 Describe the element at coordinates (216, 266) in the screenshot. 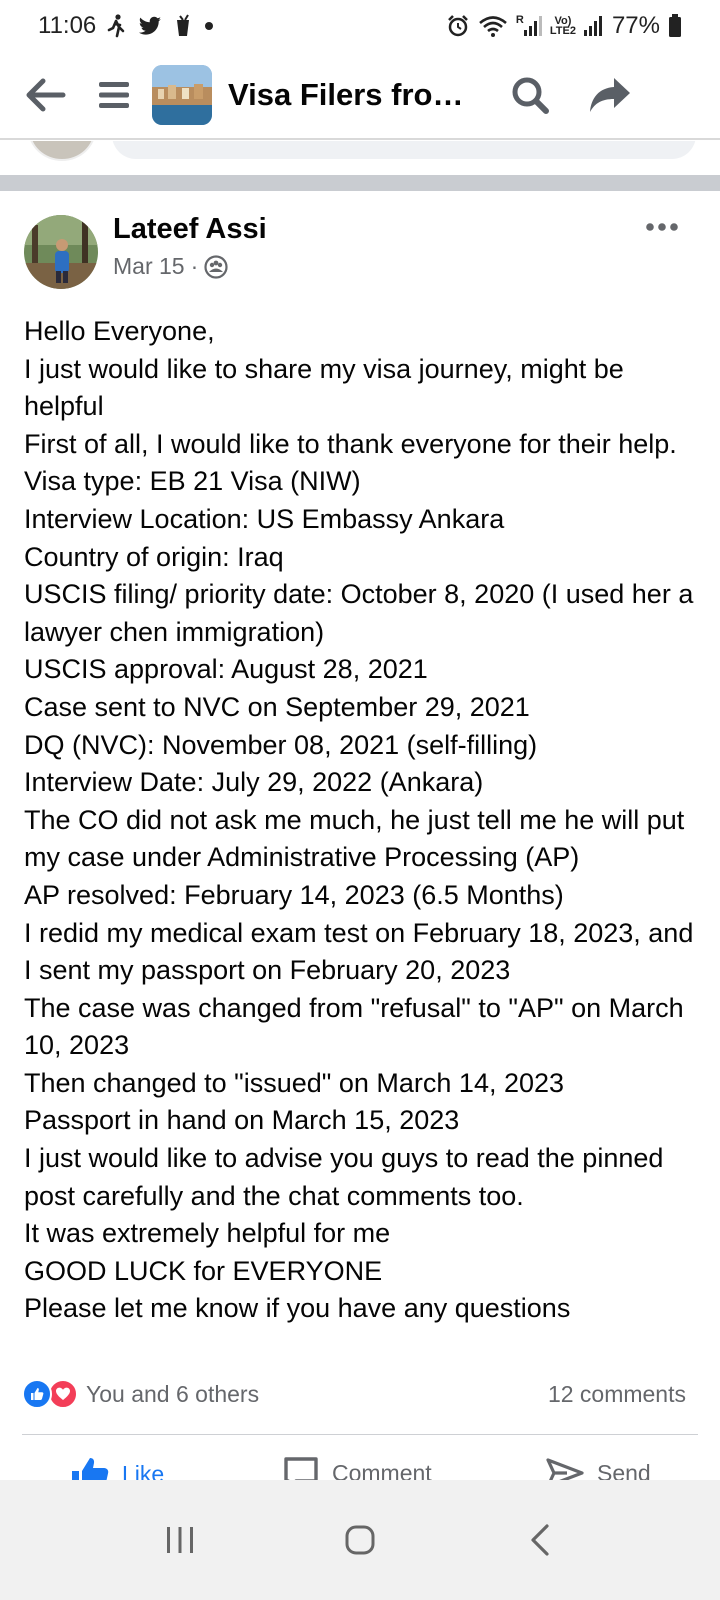

I see `group-audience-icon` at that location.